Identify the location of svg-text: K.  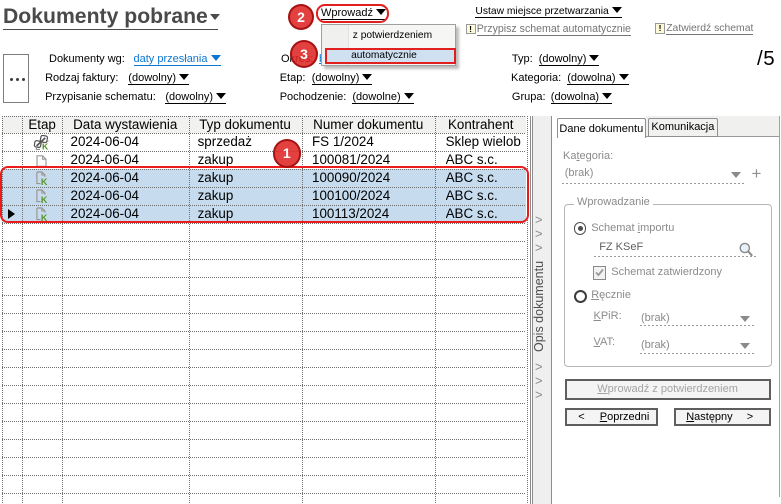
(45, 146).